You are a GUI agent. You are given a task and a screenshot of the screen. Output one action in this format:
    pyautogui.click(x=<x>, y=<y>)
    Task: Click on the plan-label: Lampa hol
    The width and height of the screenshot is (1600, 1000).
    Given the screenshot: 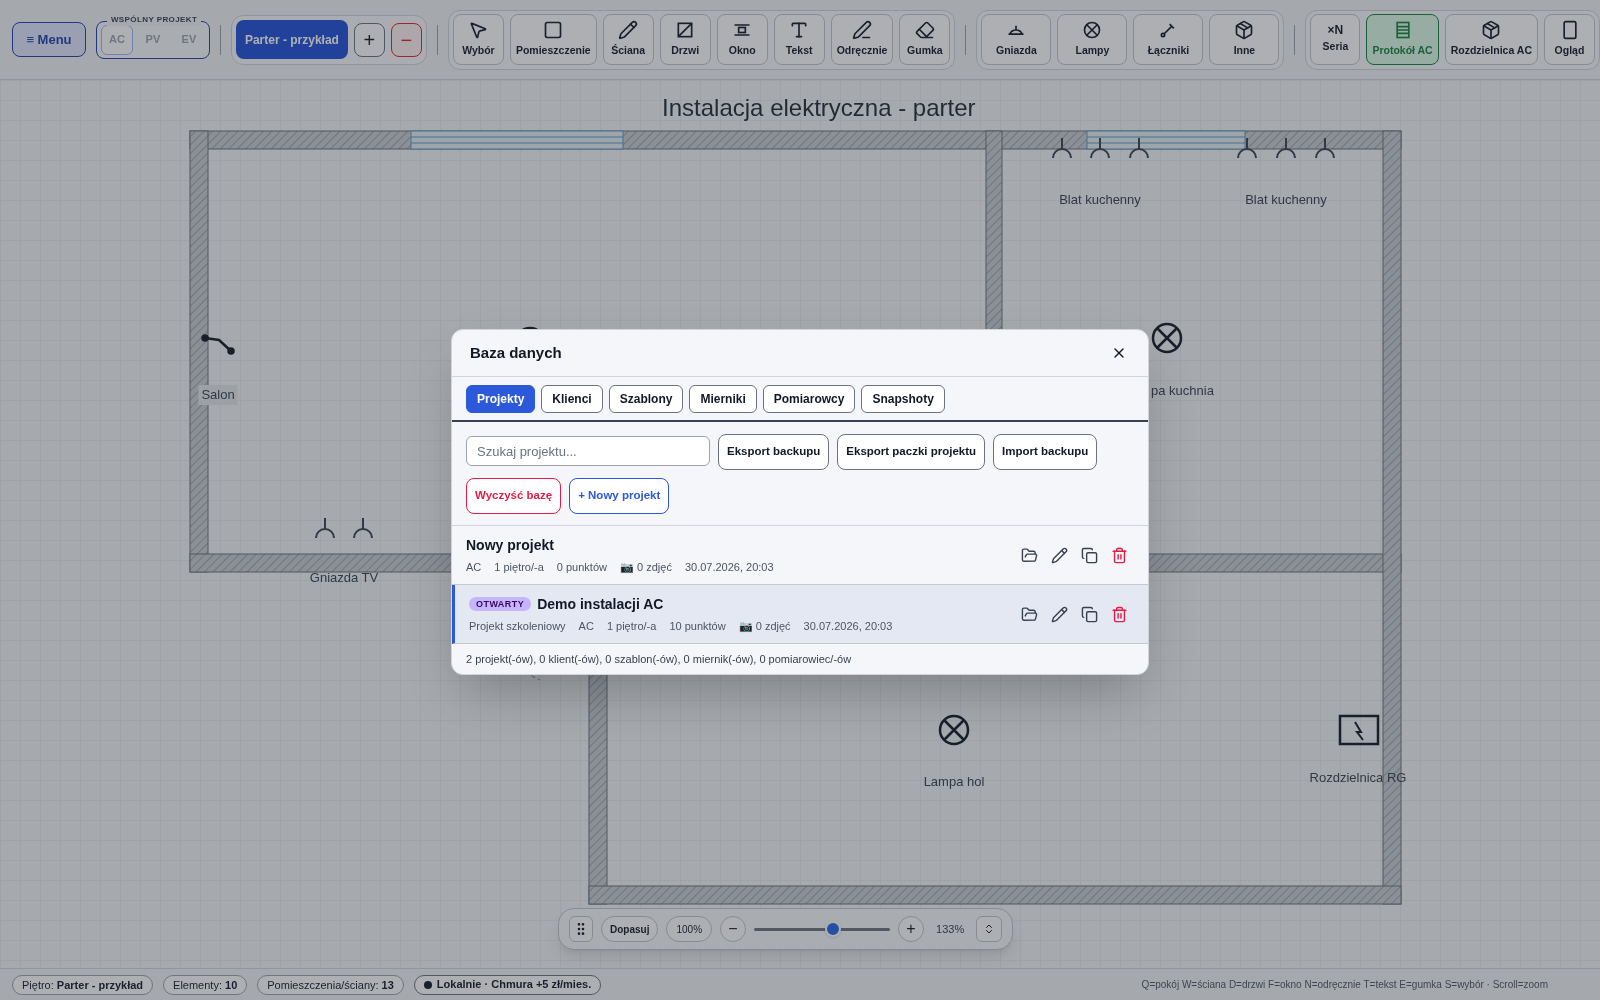 What is the action you would take?
    pyautogui.click(x=954, y=782)
    